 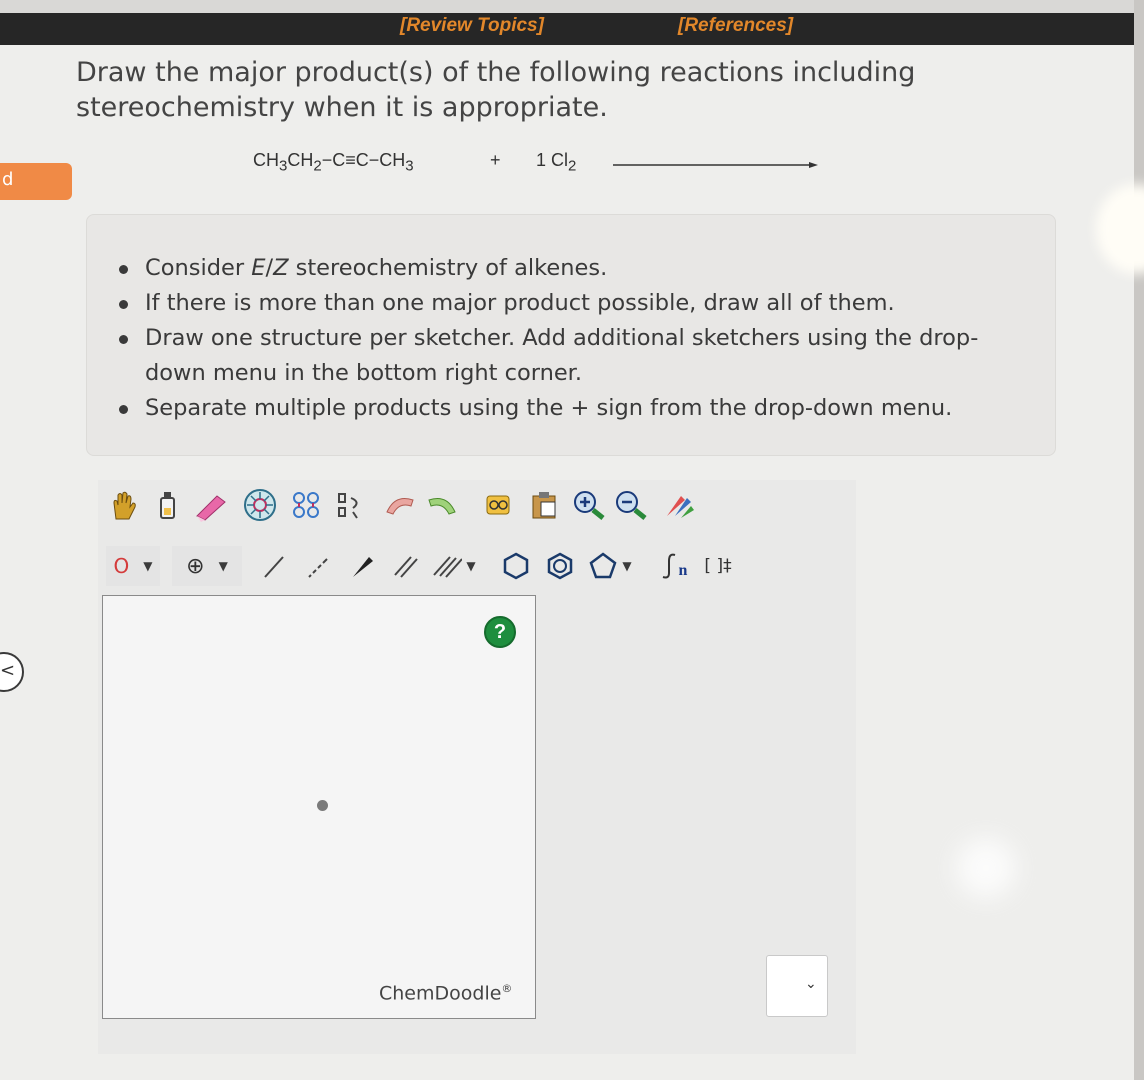 What do you see at coordinates (36, 181) in the screenshot?
I see `side-tab: d` at bounding box center [36, 181].